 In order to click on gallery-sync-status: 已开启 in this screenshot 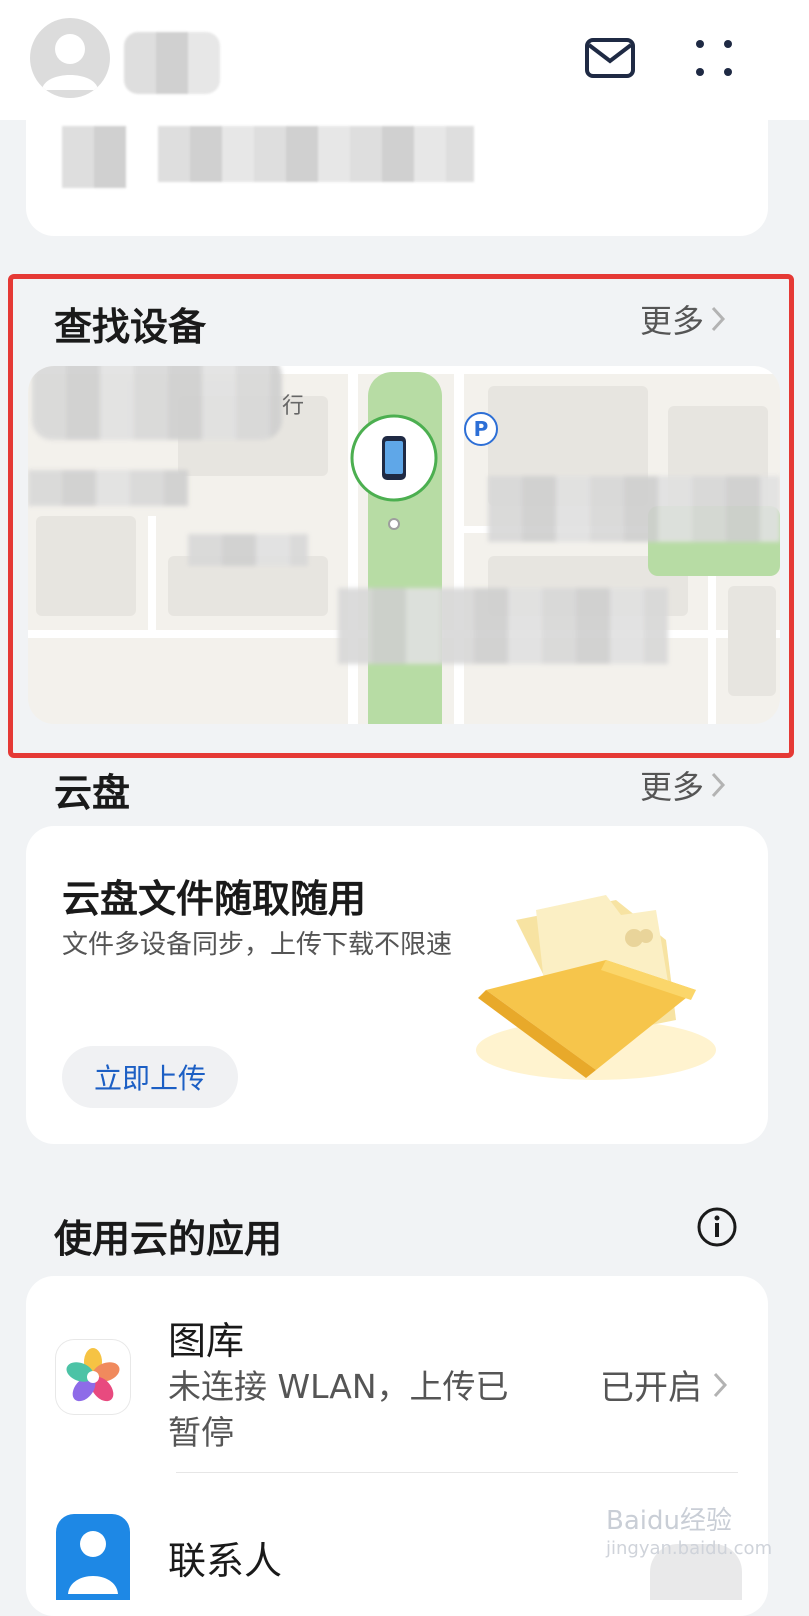, I will do `click(664, 1384)`.